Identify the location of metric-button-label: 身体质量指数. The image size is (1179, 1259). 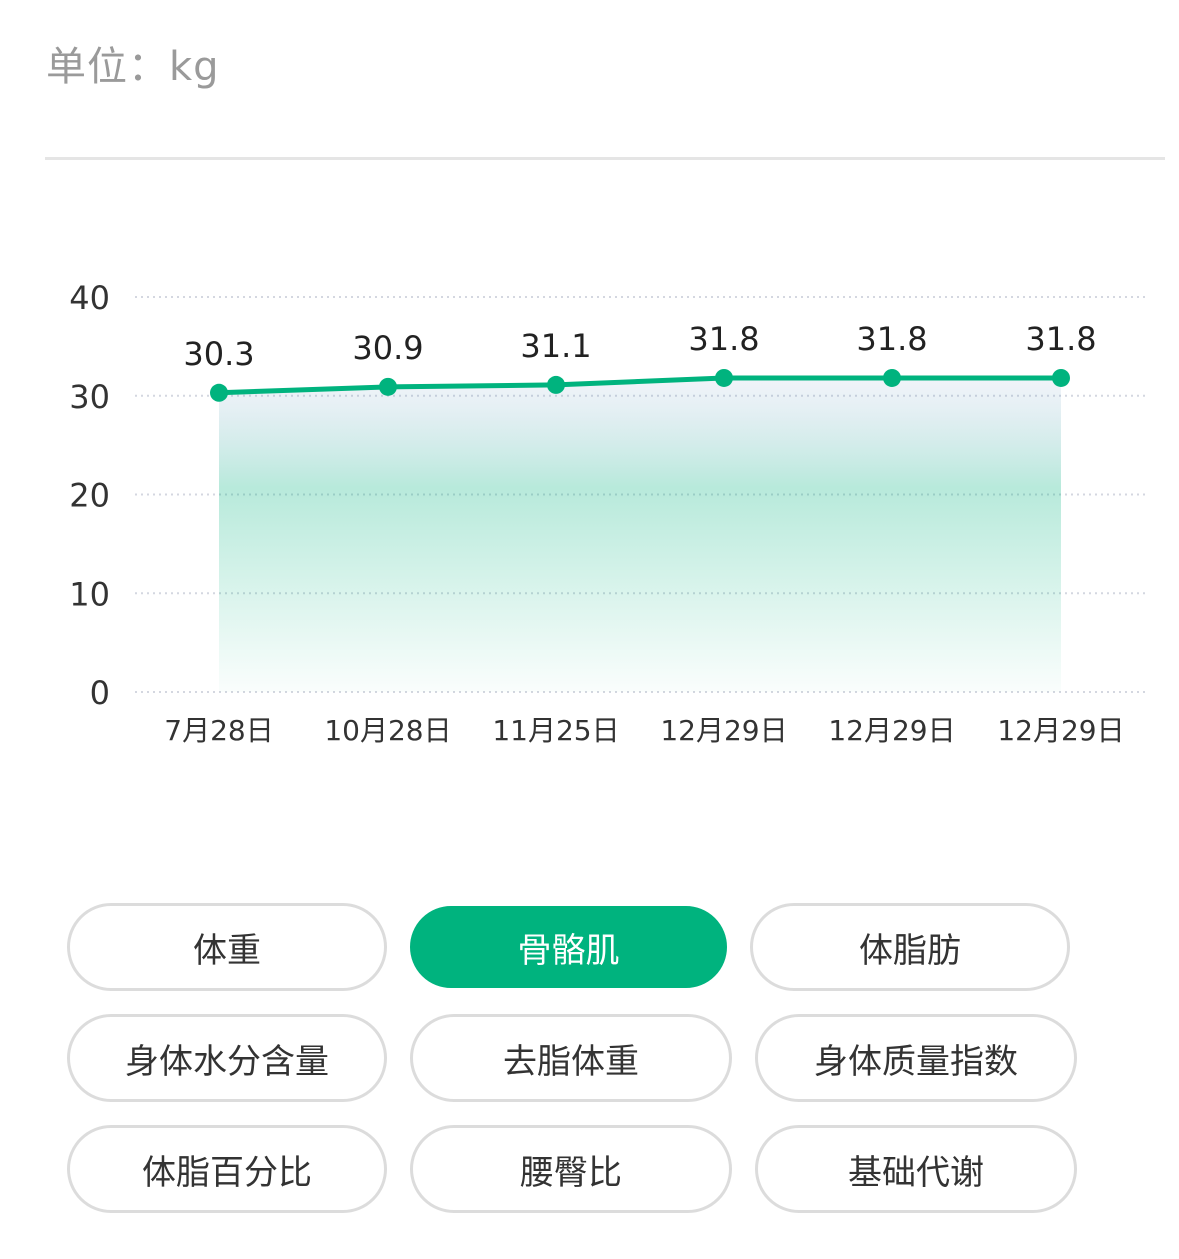
(916, 1061).